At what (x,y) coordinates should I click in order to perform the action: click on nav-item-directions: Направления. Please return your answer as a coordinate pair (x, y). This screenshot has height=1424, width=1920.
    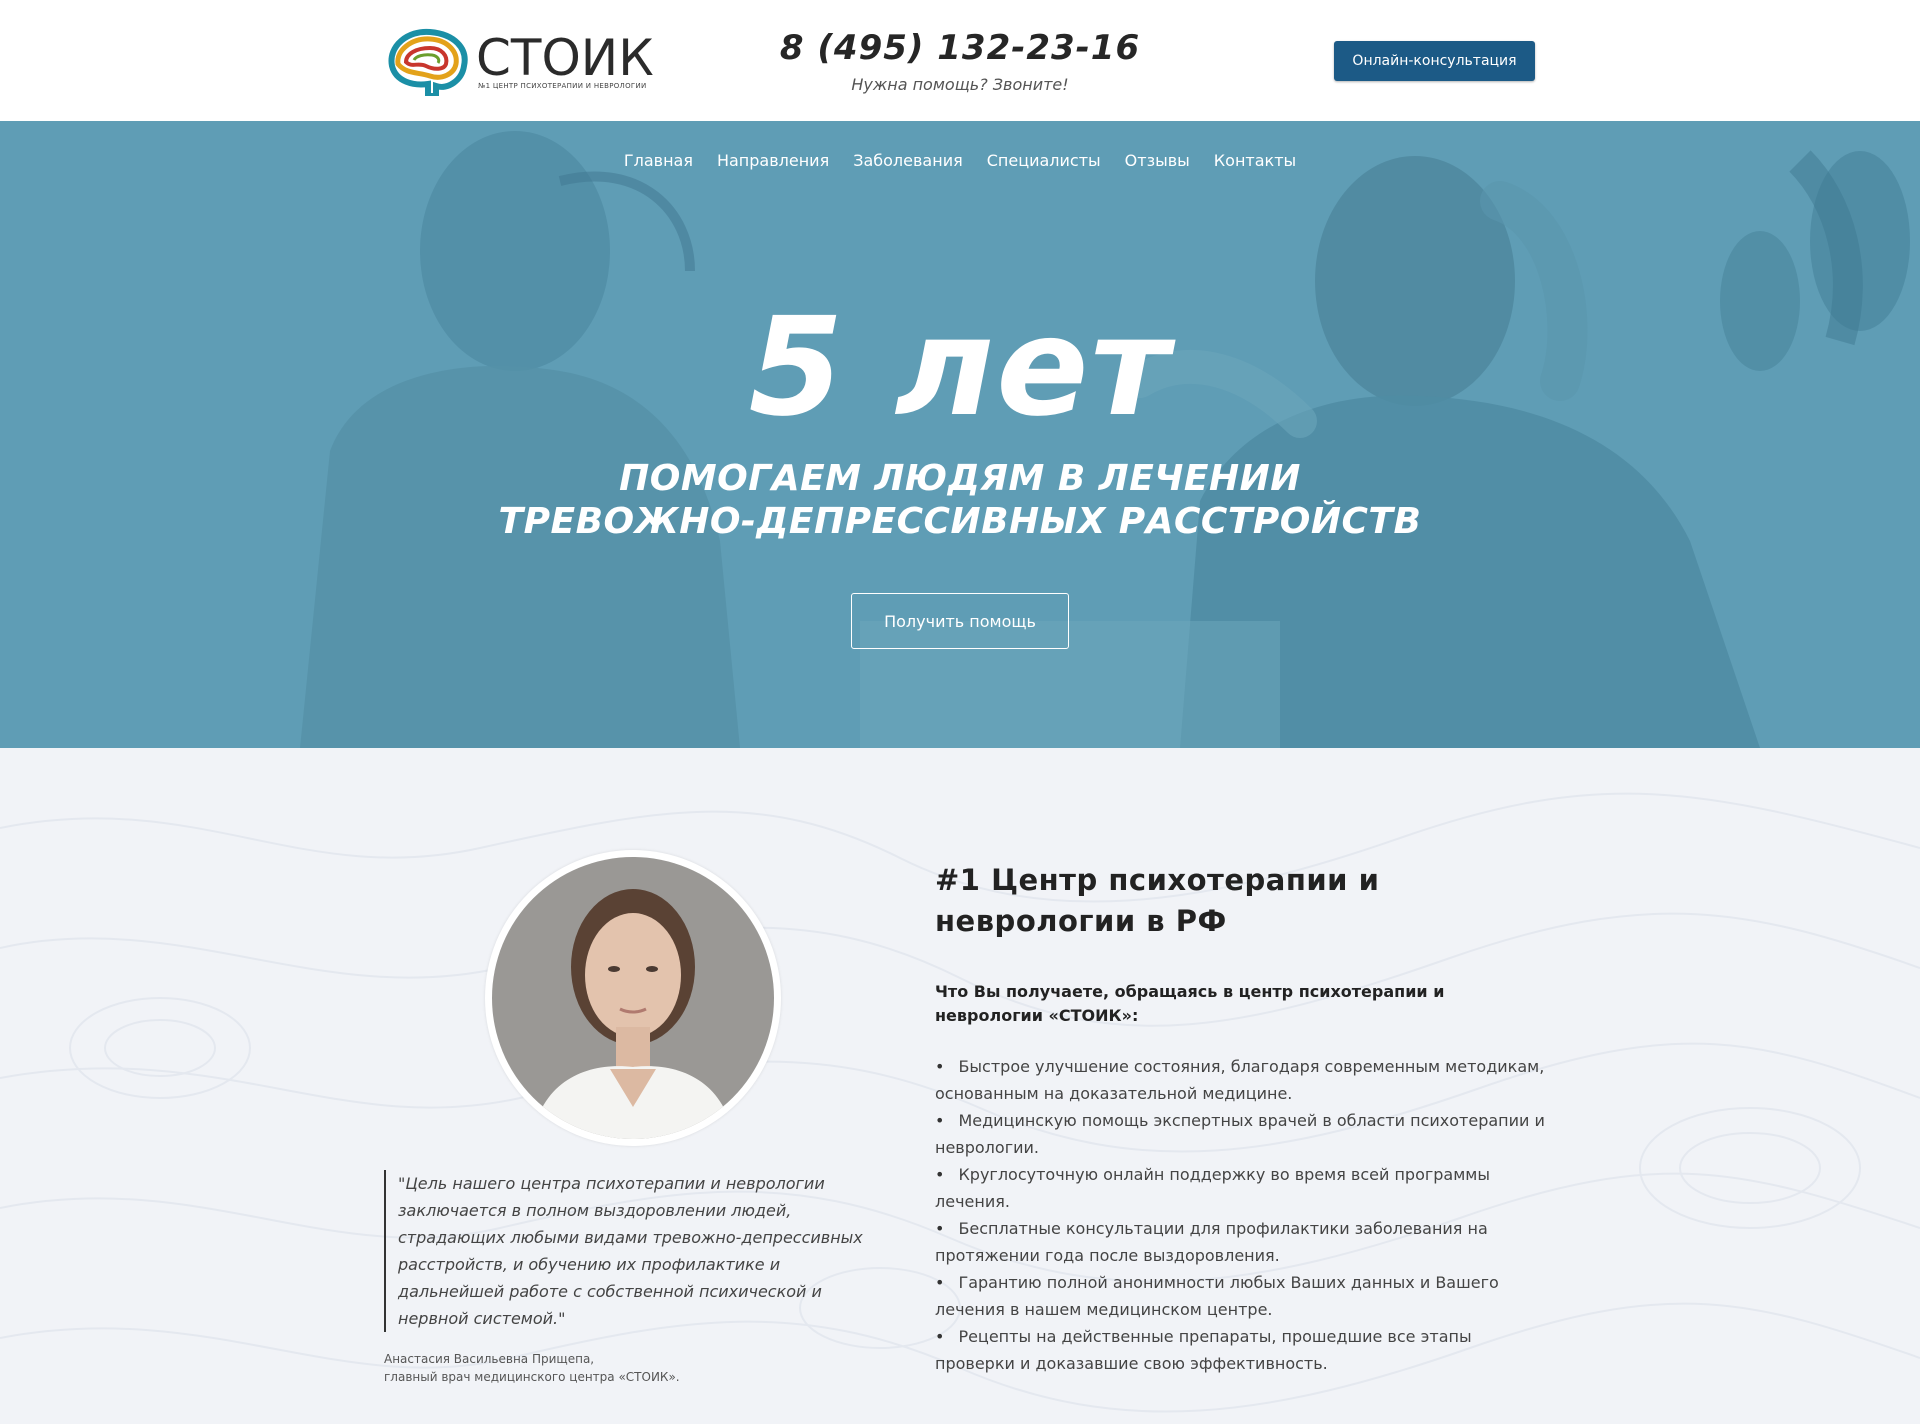
    Looking at the image, I should click on (773, 160).